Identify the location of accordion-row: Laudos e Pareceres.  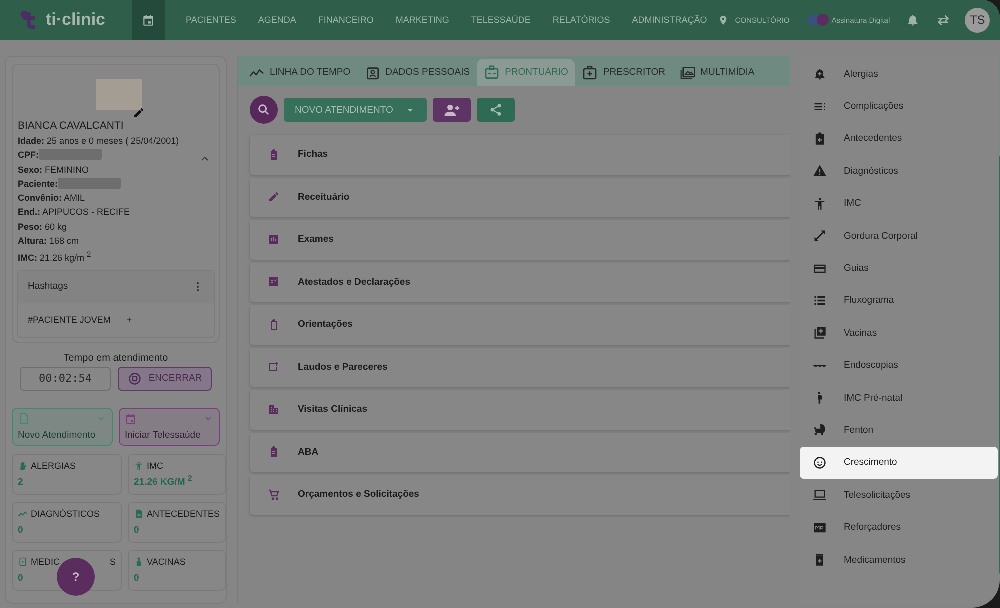
(520, 367).